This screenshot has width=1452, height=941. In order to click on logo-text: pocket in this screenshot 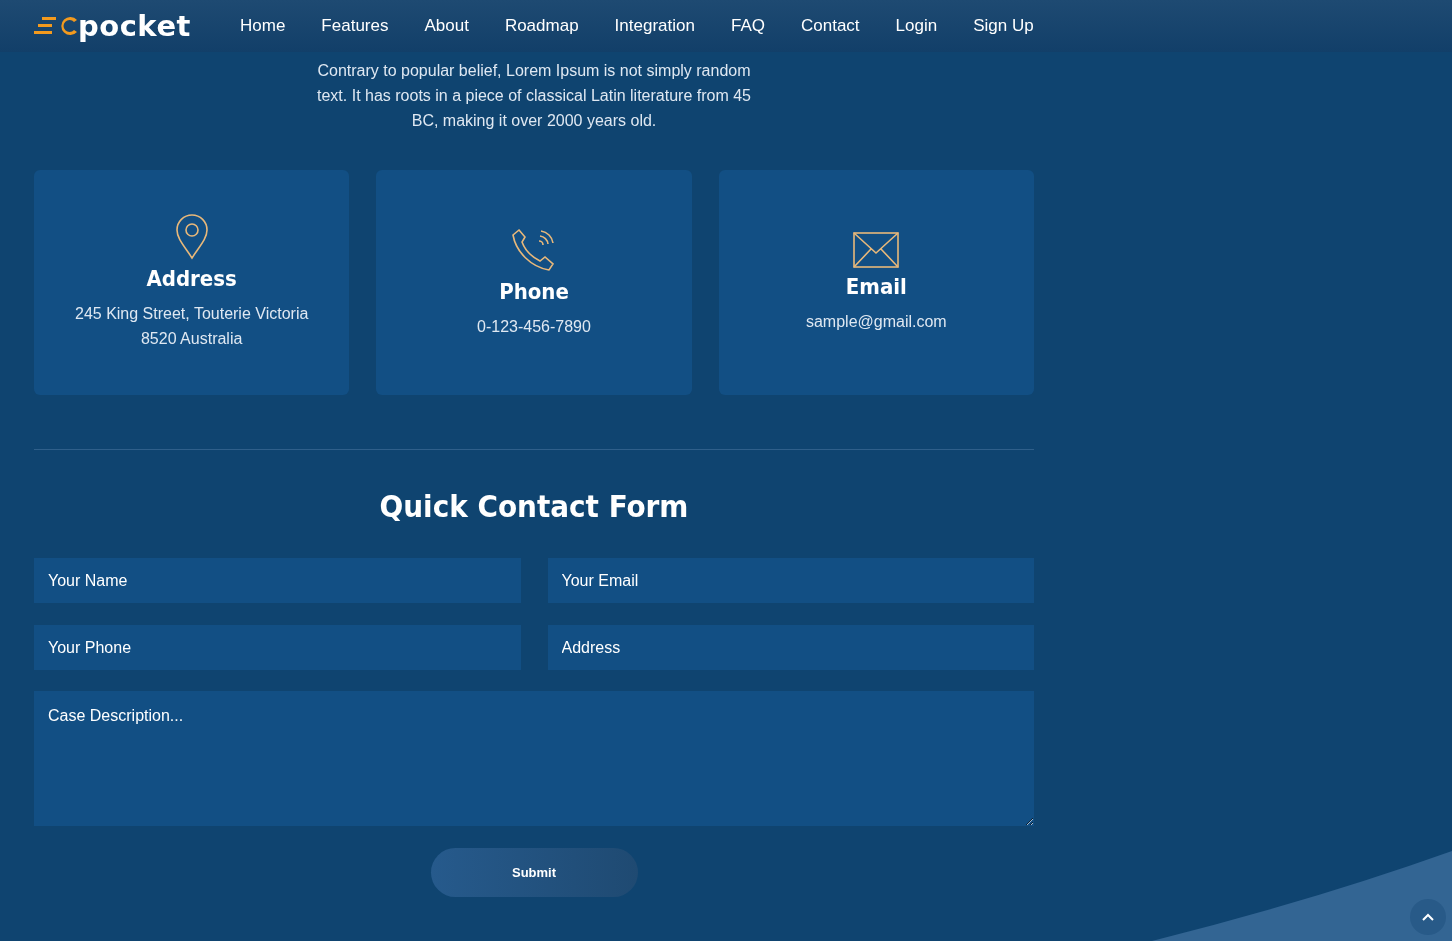, I will do `click(134, 26)`.